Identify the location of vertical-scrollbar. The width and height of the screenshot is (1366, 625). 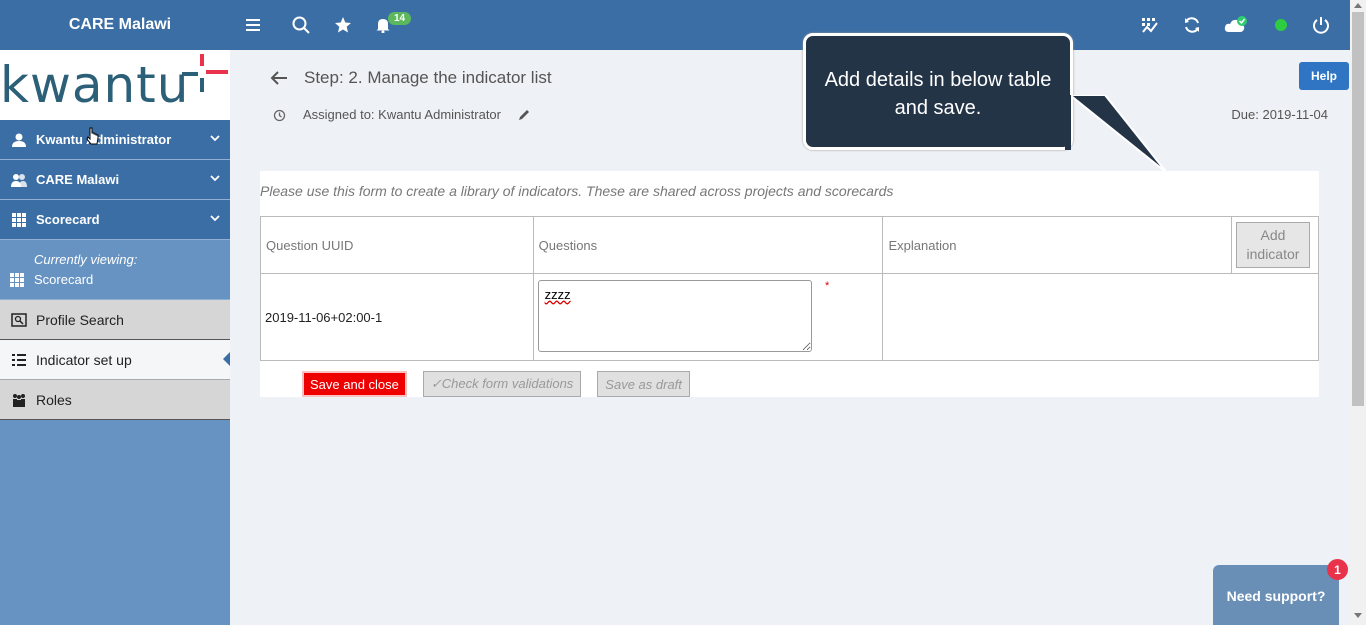
(1358, 312).